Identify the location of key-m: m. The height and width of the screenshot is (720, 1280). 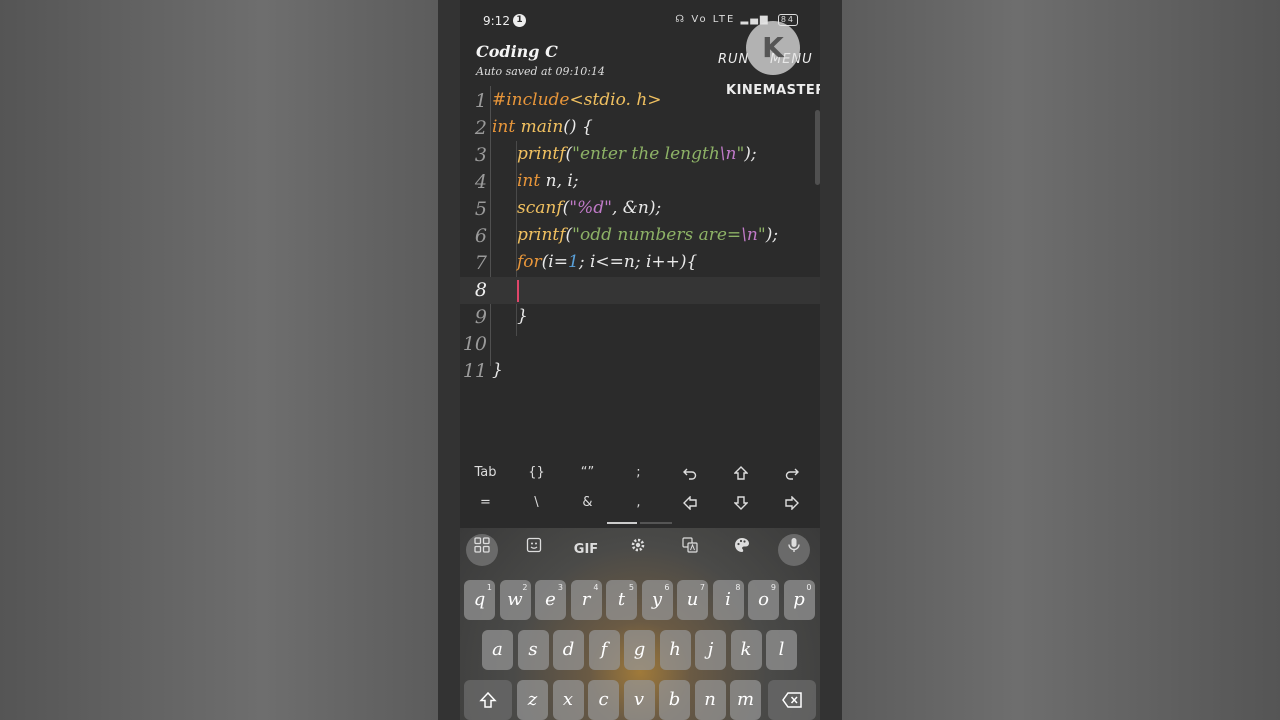
(745, 700).